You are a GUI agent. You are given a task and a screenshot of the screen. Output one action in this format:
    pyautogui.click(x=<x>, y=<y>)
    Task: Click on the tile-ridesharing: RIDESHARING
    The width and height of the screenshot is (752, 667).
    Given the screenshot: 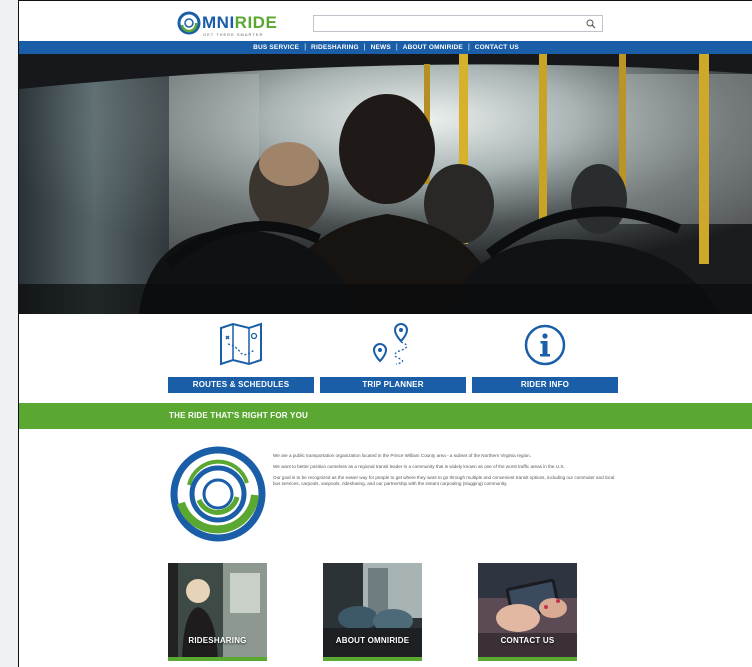 What is the action you would take?
    pyautogui.click(x=217, y=612)
    